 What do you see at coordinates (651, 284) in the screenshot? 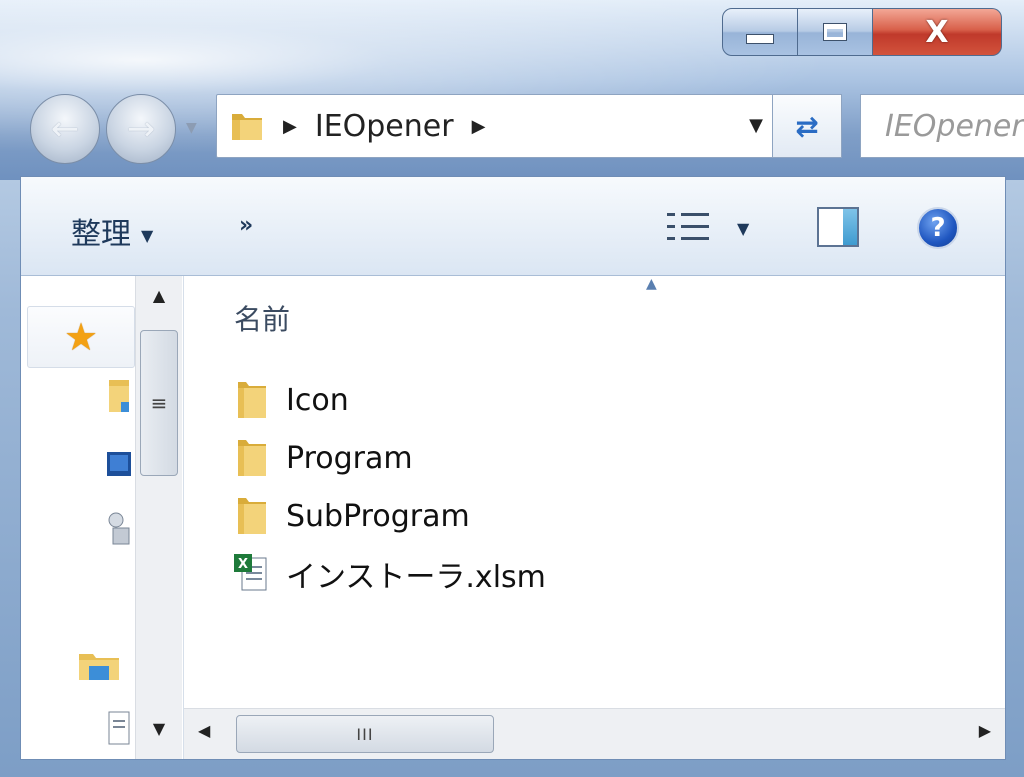
I see `sort-indicator-icon: ▲` at bounding box center [651, 284].